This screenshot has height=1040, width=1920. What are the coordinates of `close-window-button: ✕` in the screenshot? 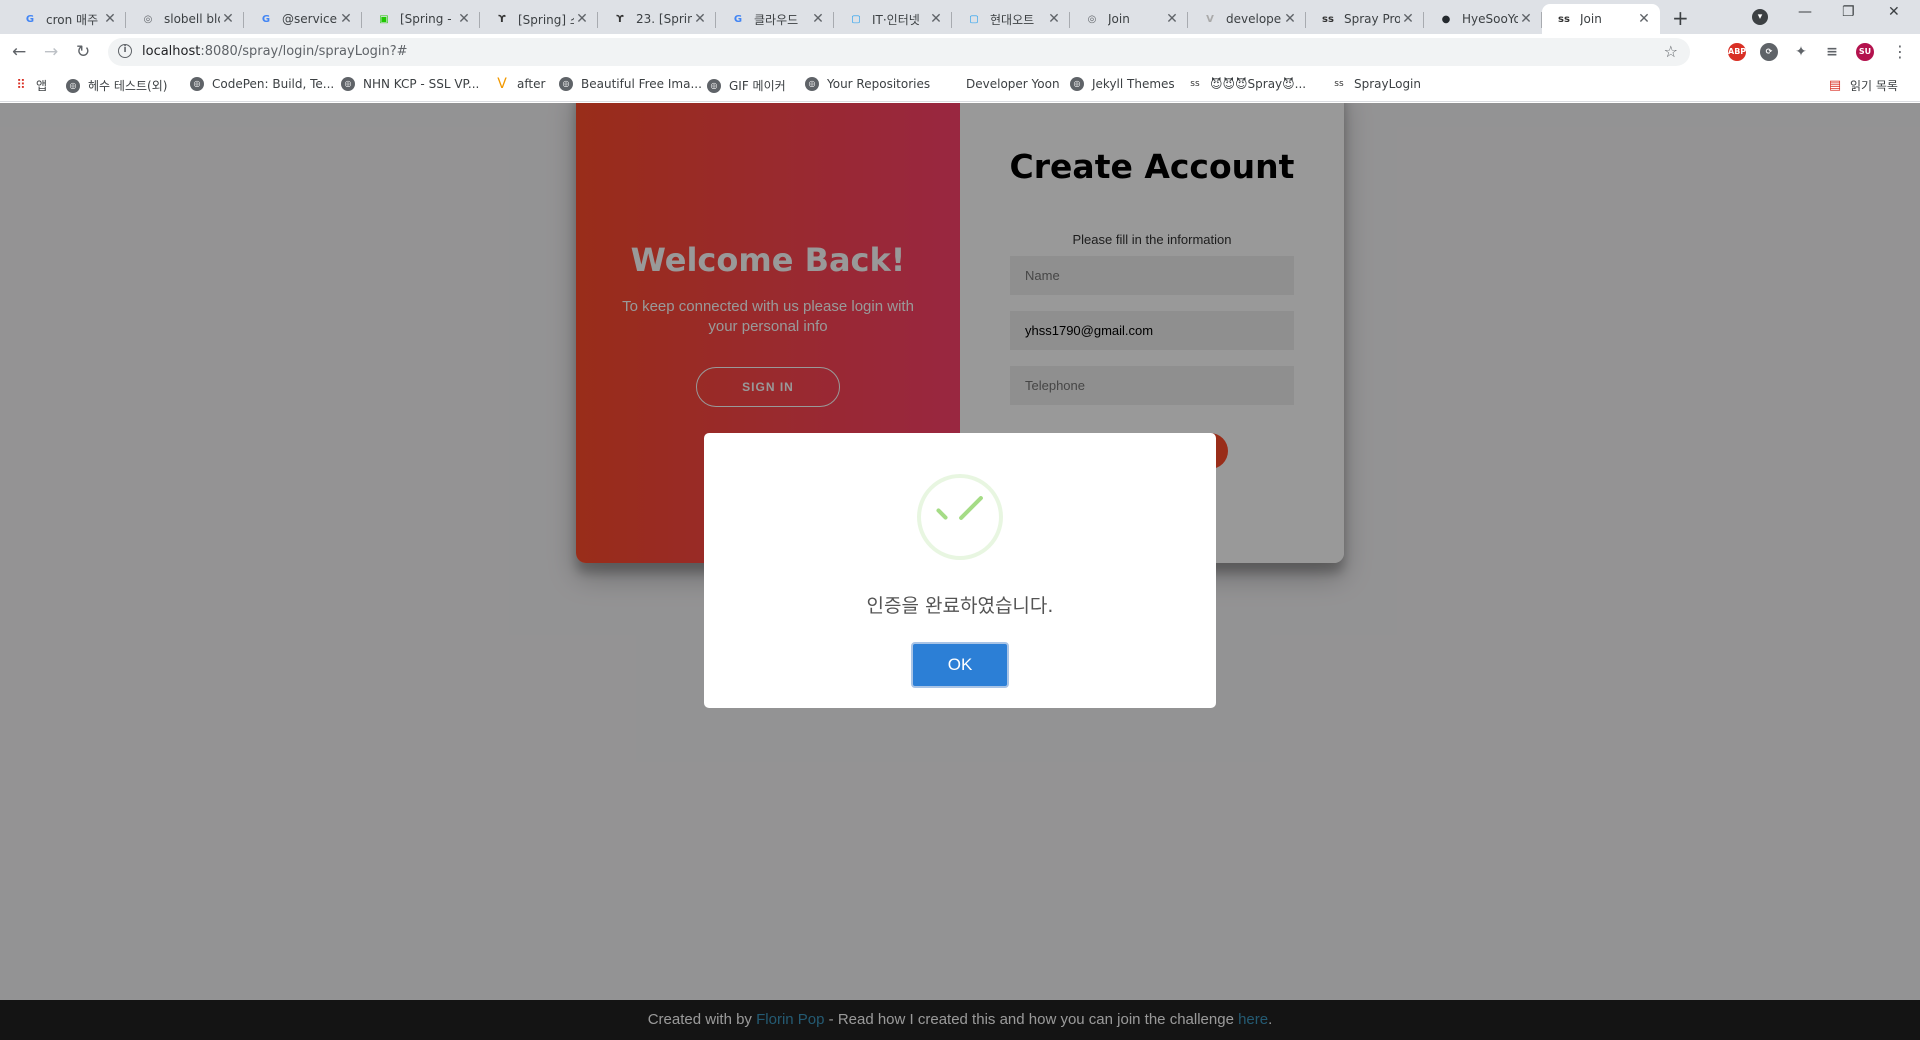 It's located at (1894, 12).